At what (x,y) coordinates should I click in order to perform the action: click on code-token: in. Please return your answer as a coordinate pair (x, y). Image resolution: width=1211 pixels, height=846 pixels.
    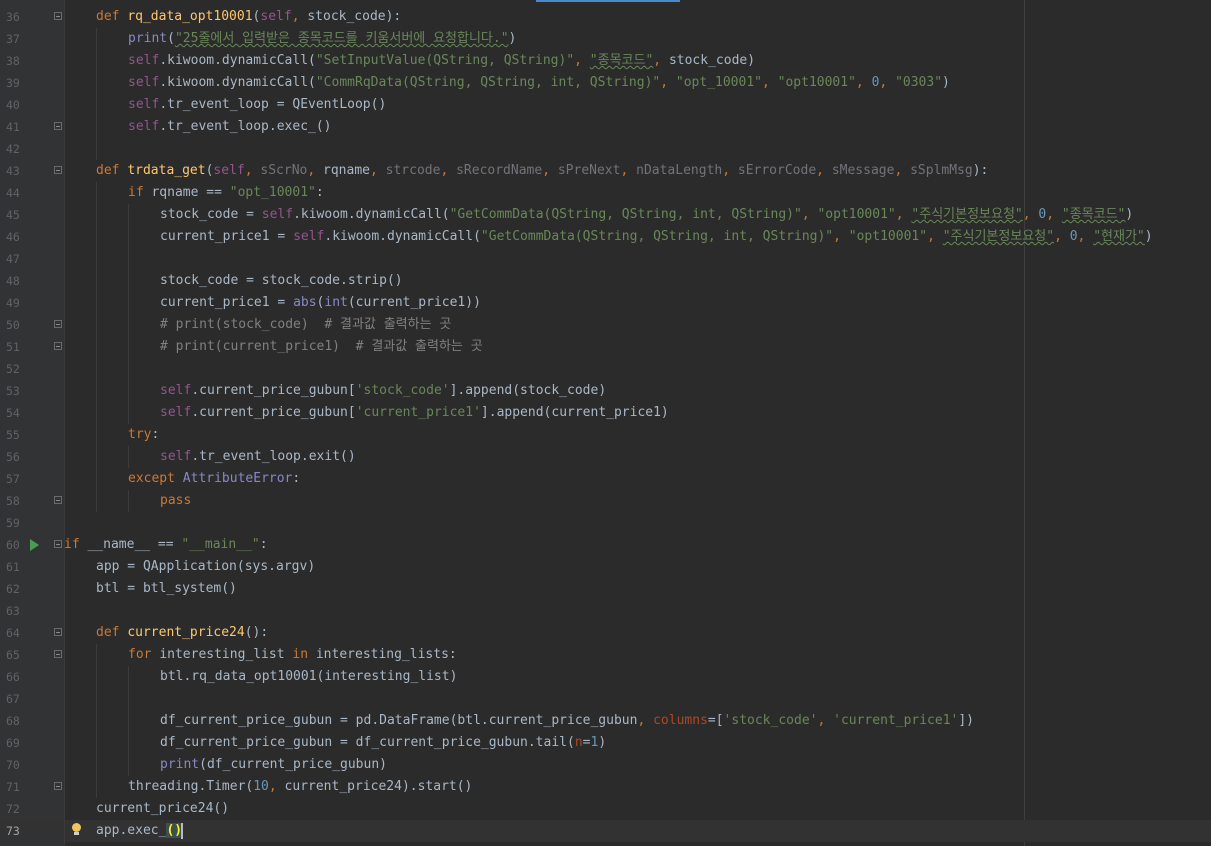
    Looking at the image, I should click on (304, 654).